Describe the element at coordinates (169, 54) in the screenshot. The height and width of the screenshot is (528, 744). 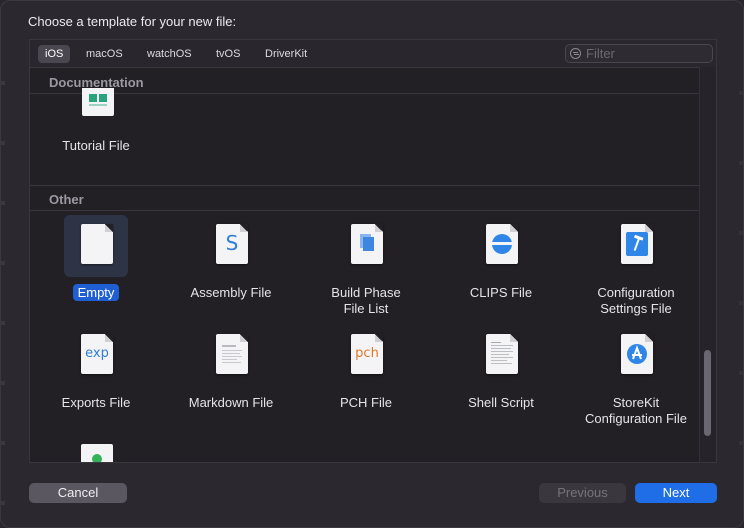
I see `tab-watchos: watchOS` at that location.